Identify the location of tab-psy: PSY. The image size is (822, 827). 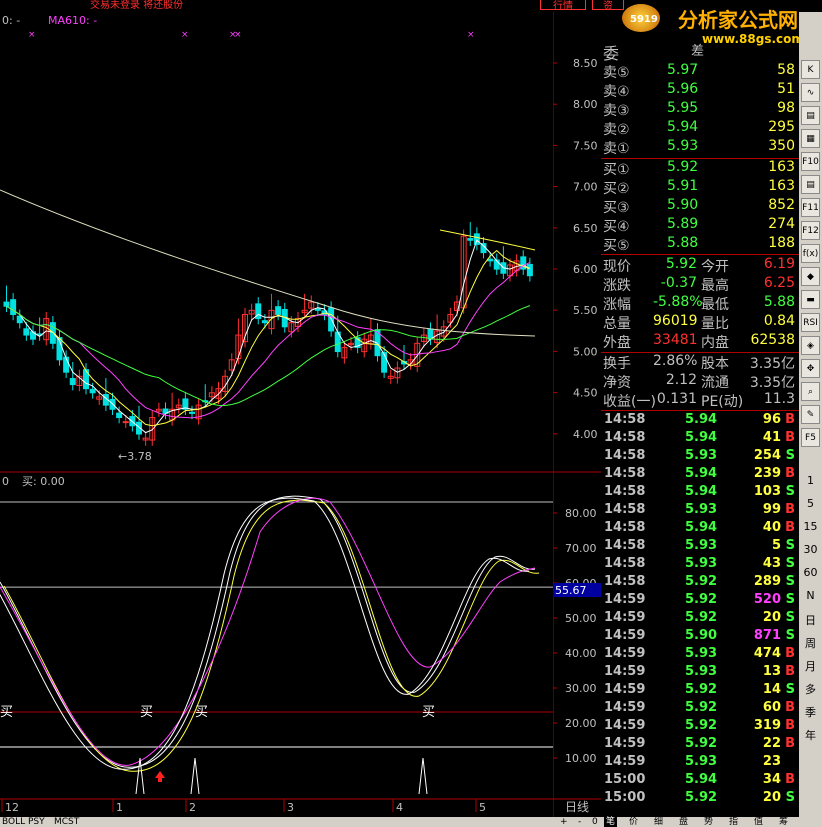
(36, 822).